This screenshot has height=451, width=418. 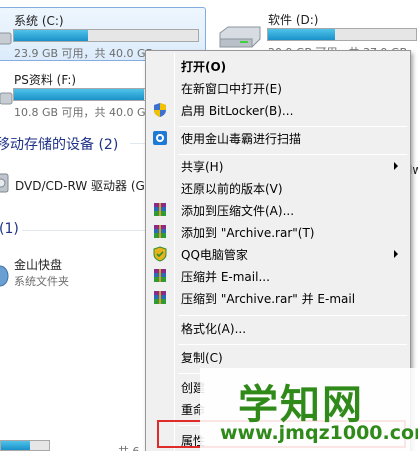 What do you see at coordinates (160, 110) in the screenshot?
I see `shield-icon` at bounding box center [160, 110].